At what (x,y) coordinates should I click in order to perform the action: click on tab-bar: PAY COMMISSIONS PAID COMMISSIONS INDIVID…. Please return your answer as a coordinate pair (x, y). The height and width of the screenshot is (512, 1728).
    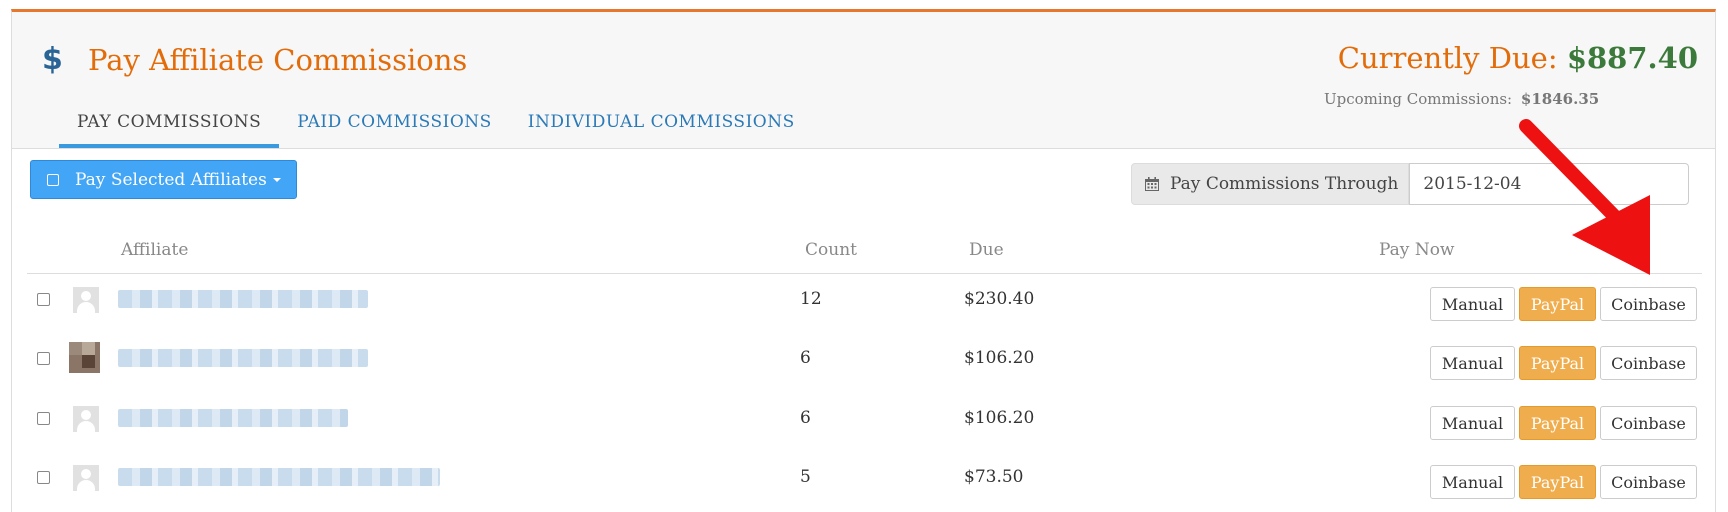
    Looking at the image, I should click on (436, 125).